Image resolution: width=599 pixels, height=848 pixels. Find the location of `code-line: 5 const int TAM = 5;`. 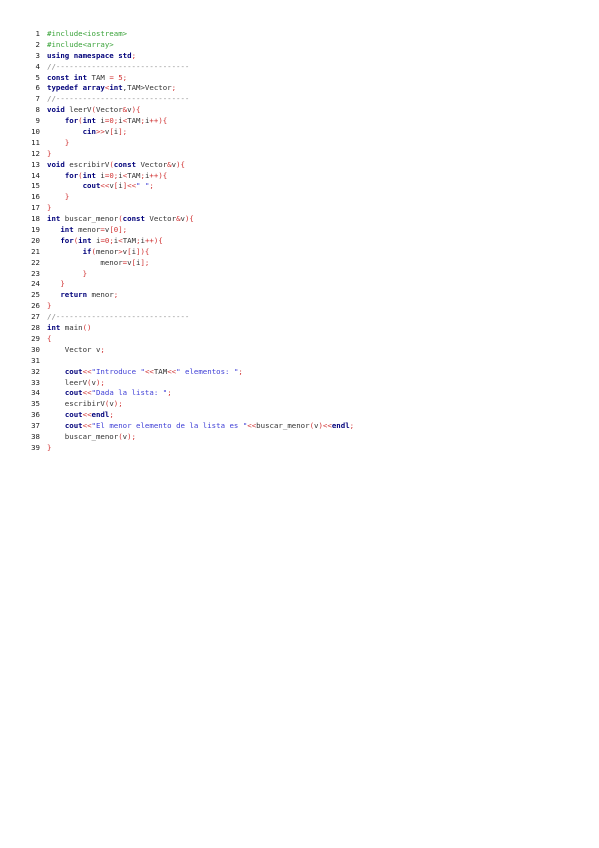

code-line: 5 const int TAM = 5; is located at coordinates (308, 78).